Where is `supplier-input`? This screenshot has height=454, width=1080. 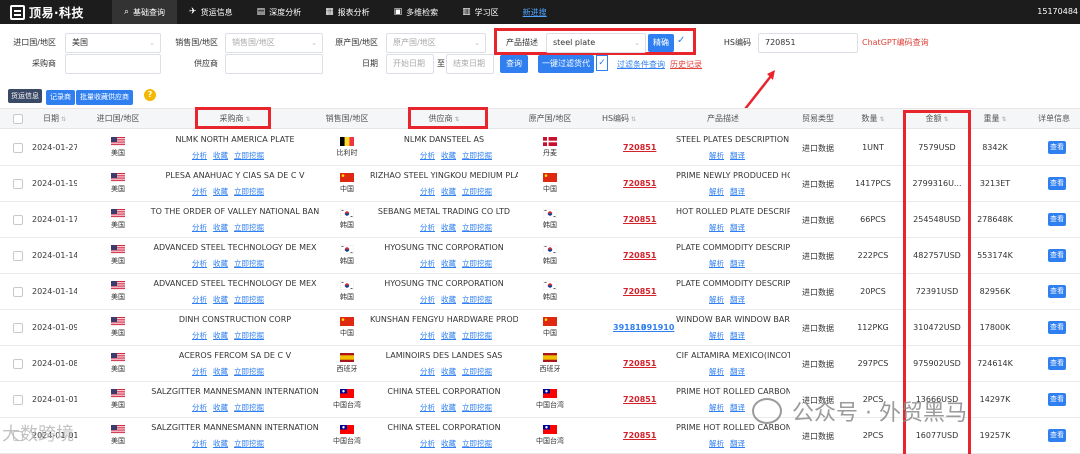
supplier-input is located at coordinates (274, 64).